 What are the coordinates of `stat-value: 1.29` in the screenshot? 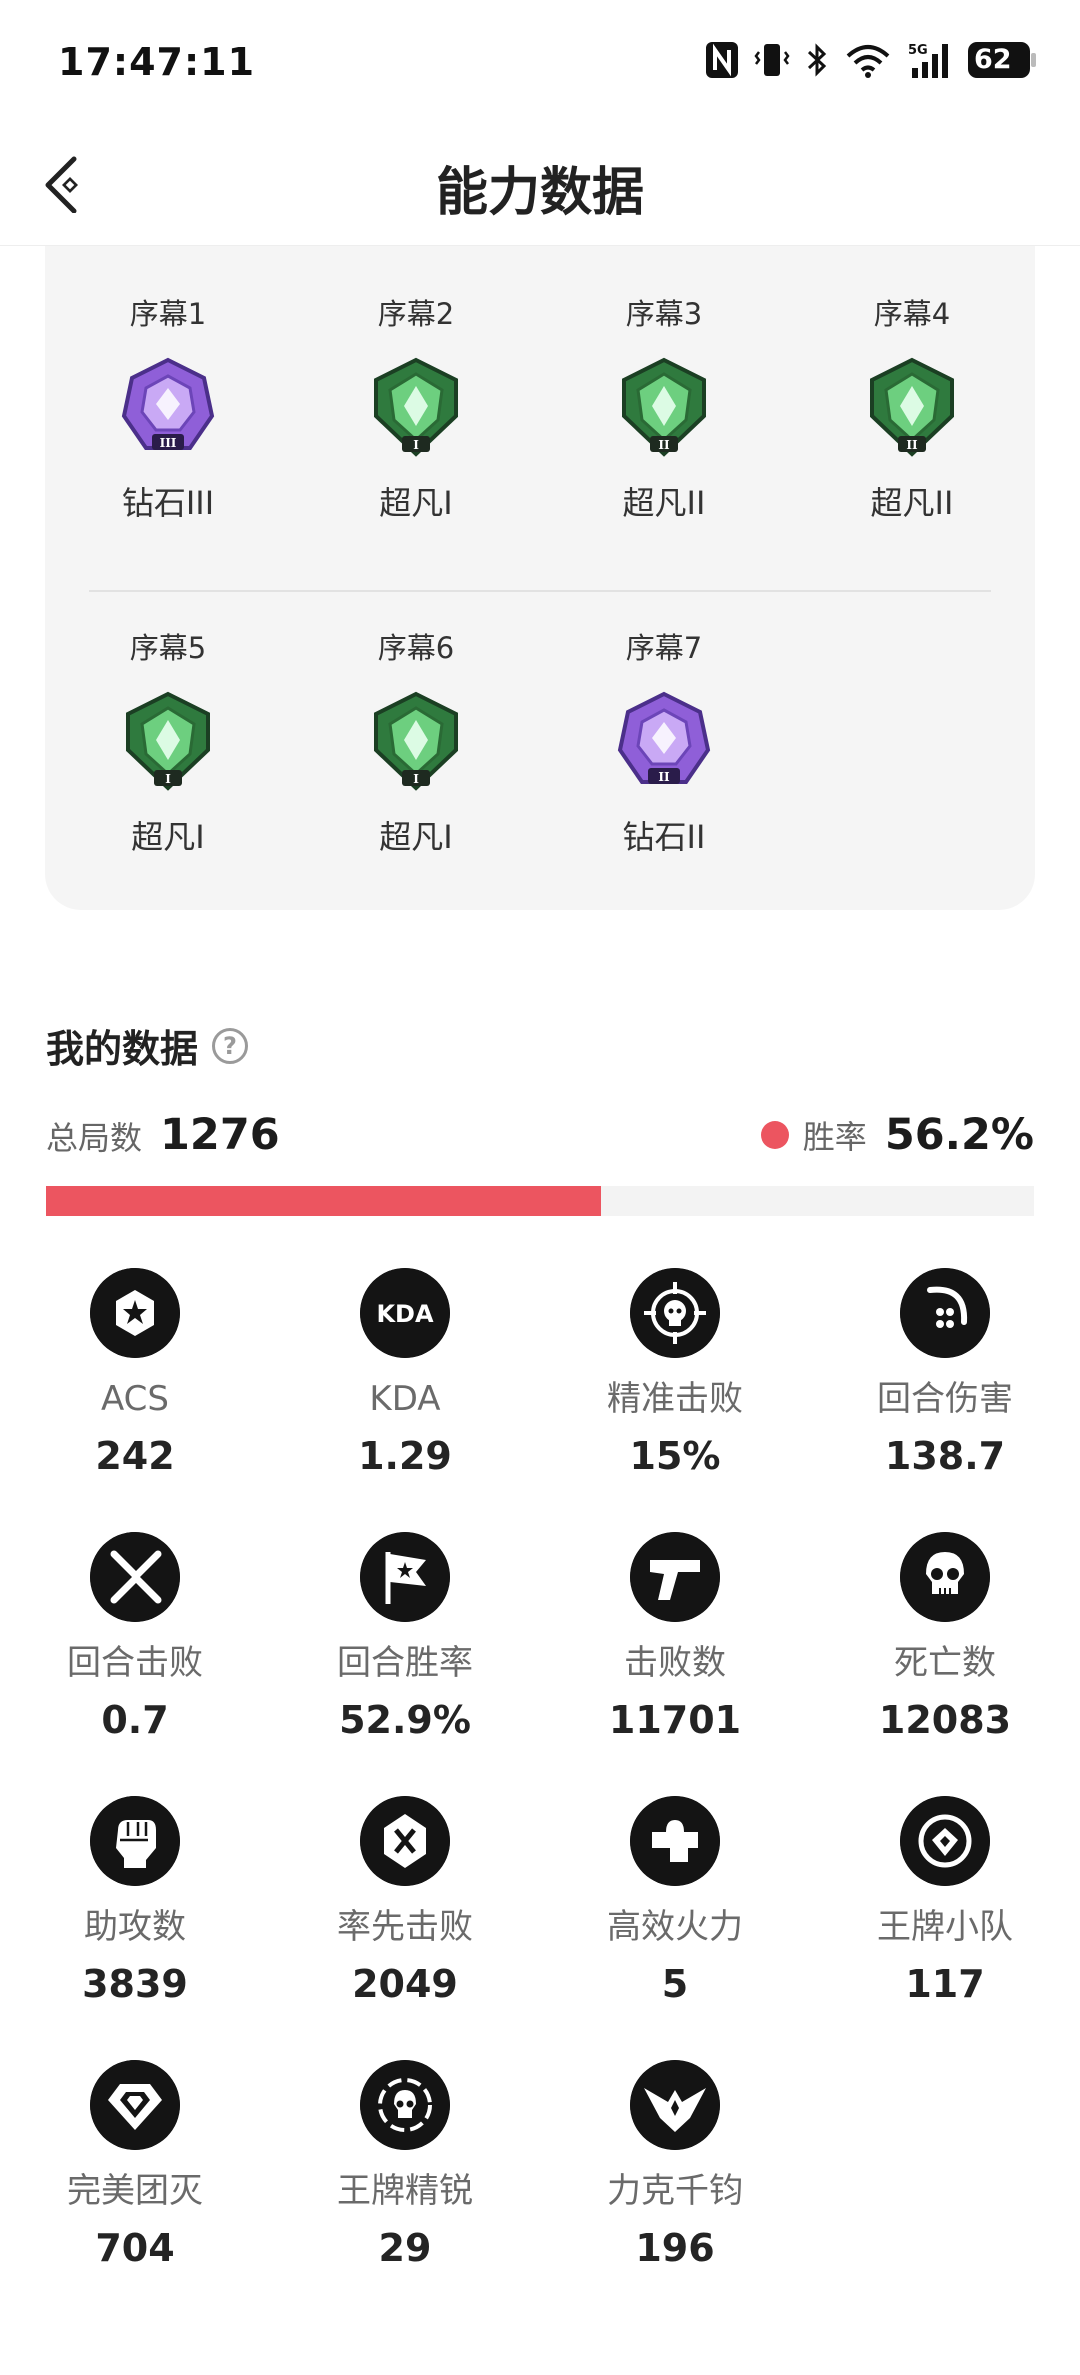 It's located at (405, 1456).